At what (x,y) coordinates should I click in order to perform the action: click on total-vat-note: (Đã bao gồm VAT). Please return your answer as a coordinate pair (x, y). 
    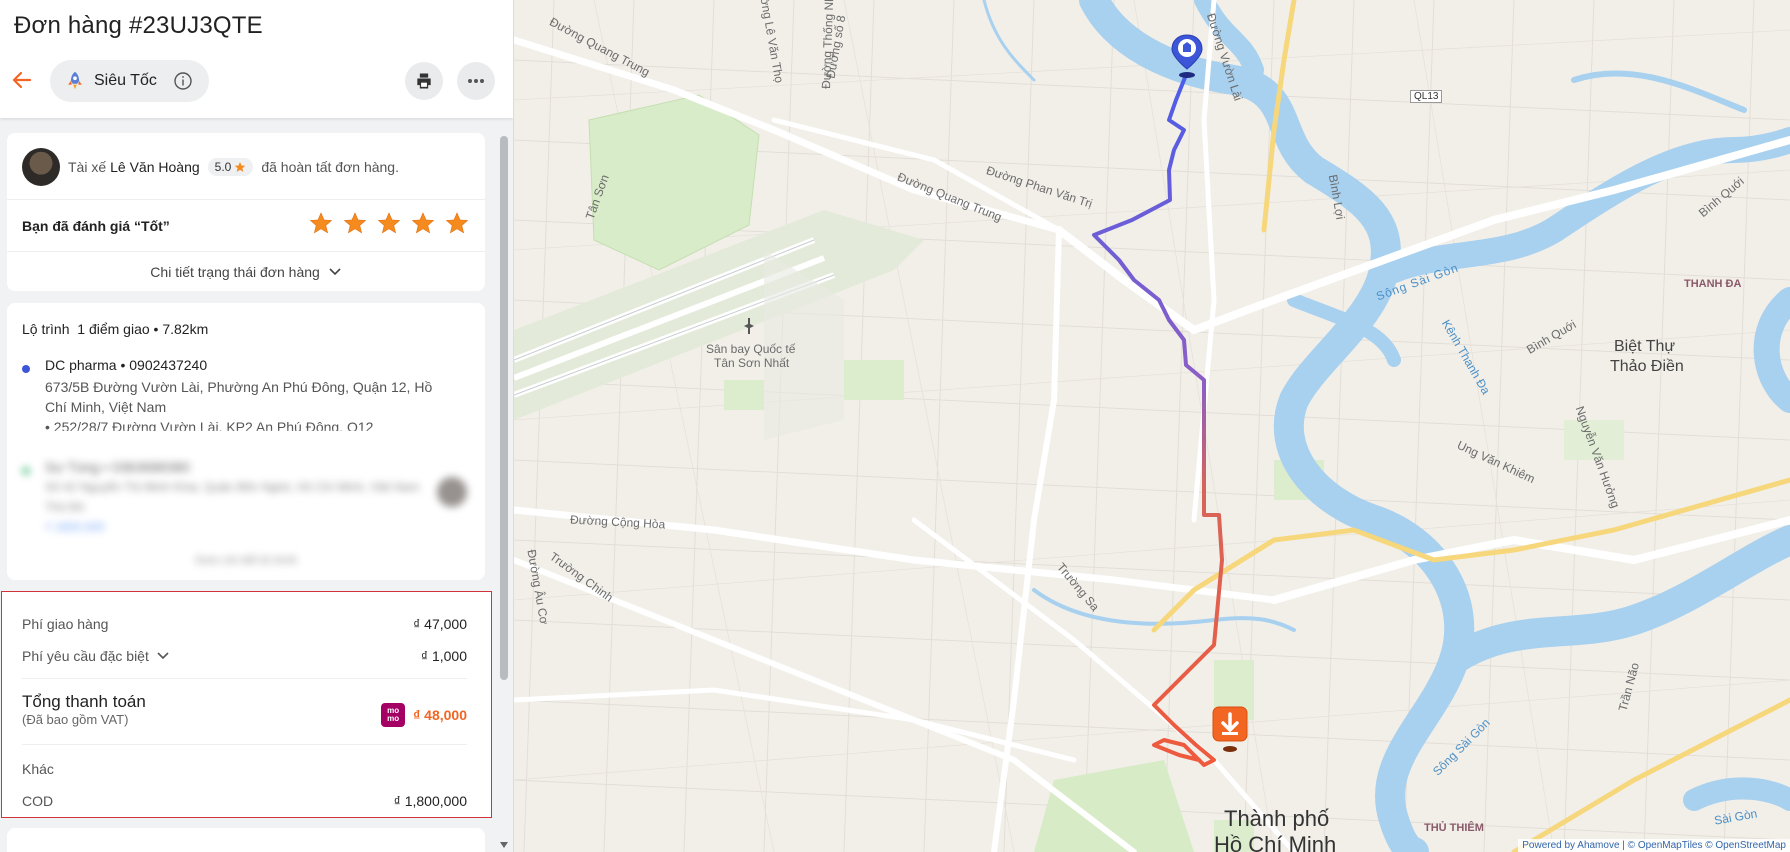
    Looking at the image, I should click on (75, 719).